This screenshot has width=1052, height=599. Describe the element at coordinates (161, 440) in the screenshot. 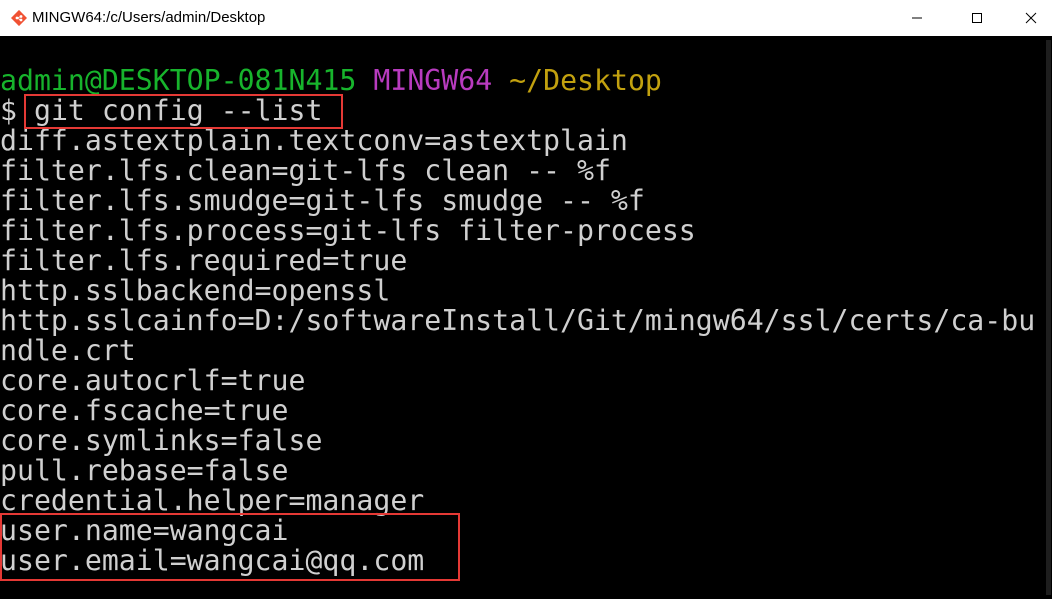

I see `output-line: core.symlinks=false` at that location.